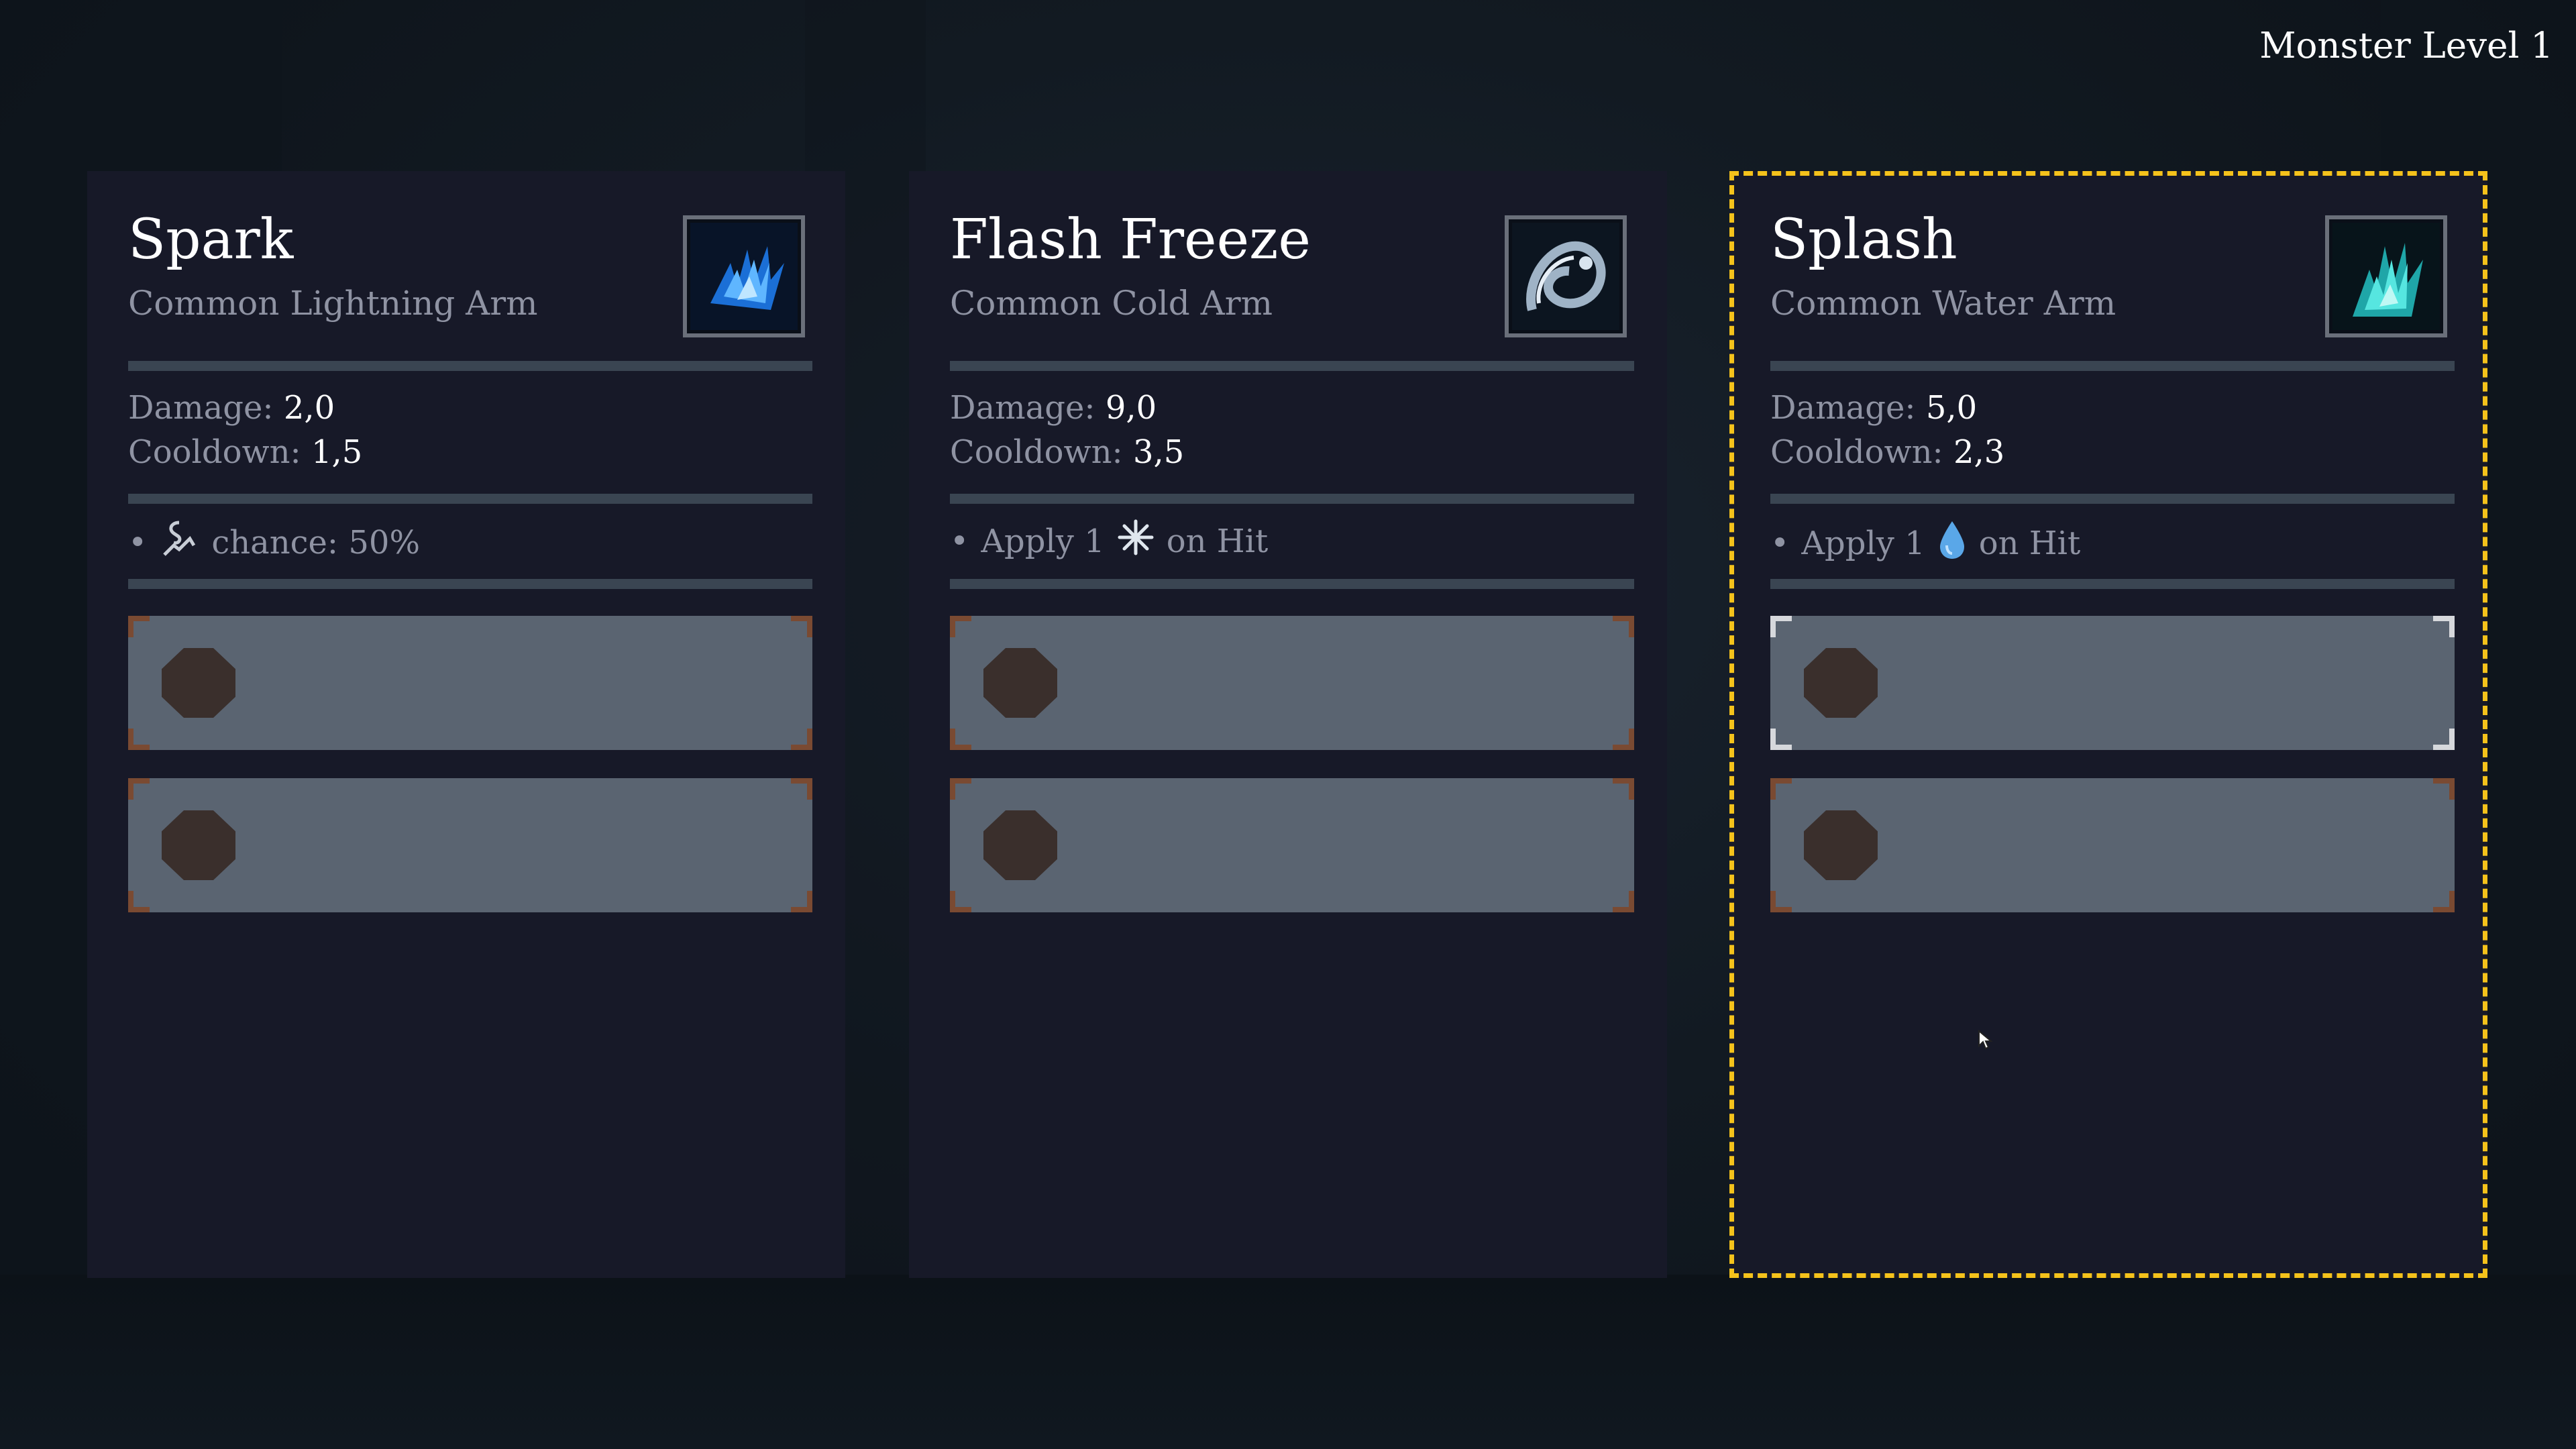 Image resolution: width=2576 pixels, height=1449 pixels. Describe the element at coordinates (1067, 430) in the screenshot. I see `card-stats: Damage: 9,0 Cooldown: 3,5` at that location.